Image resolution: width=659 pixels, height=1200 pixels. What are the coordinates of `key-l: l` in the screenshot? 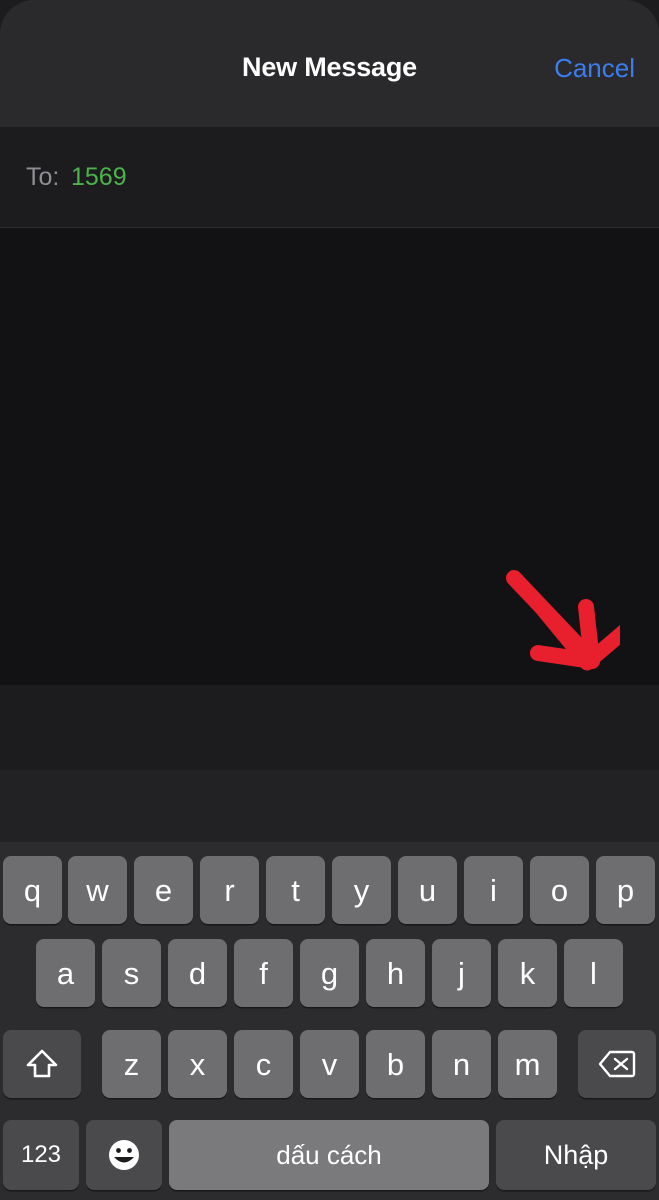 It's located at (593, 973).